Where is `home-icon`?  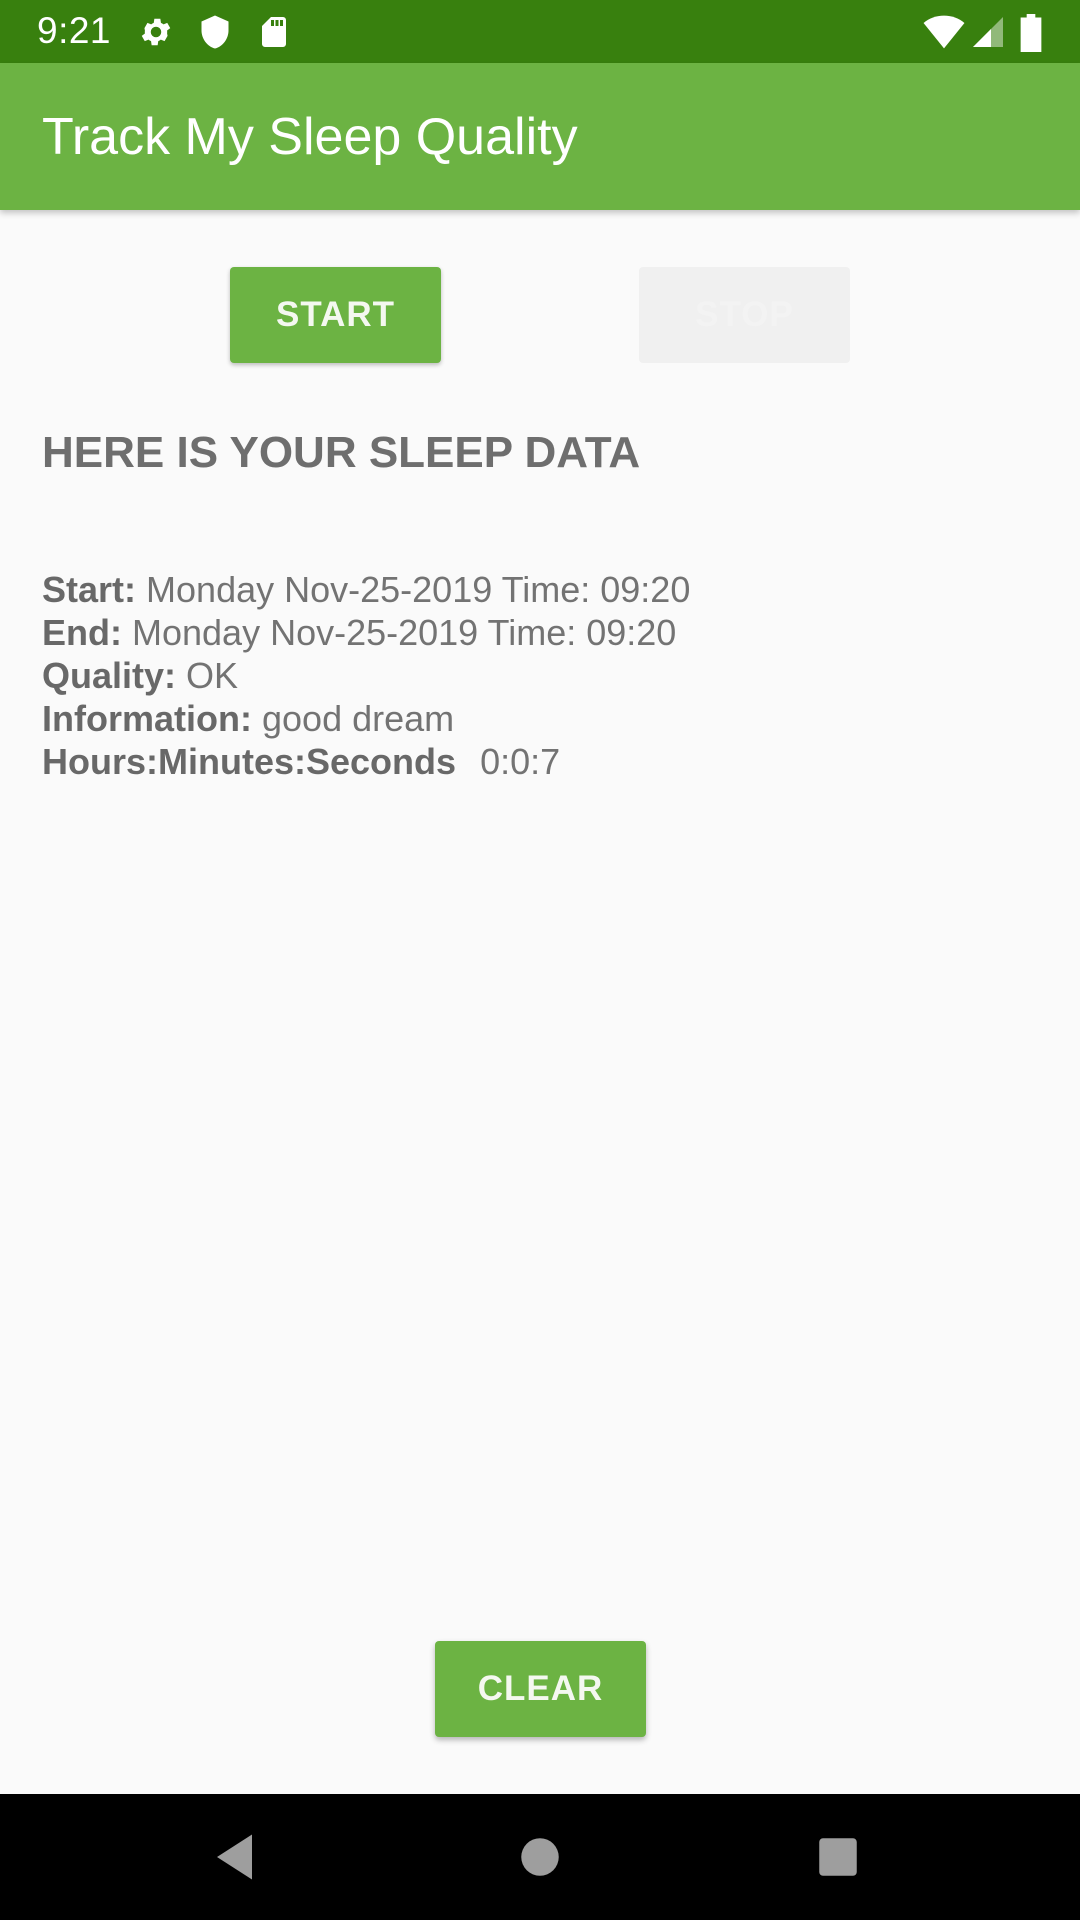
home-icon is located at coordinates (540, 1857).